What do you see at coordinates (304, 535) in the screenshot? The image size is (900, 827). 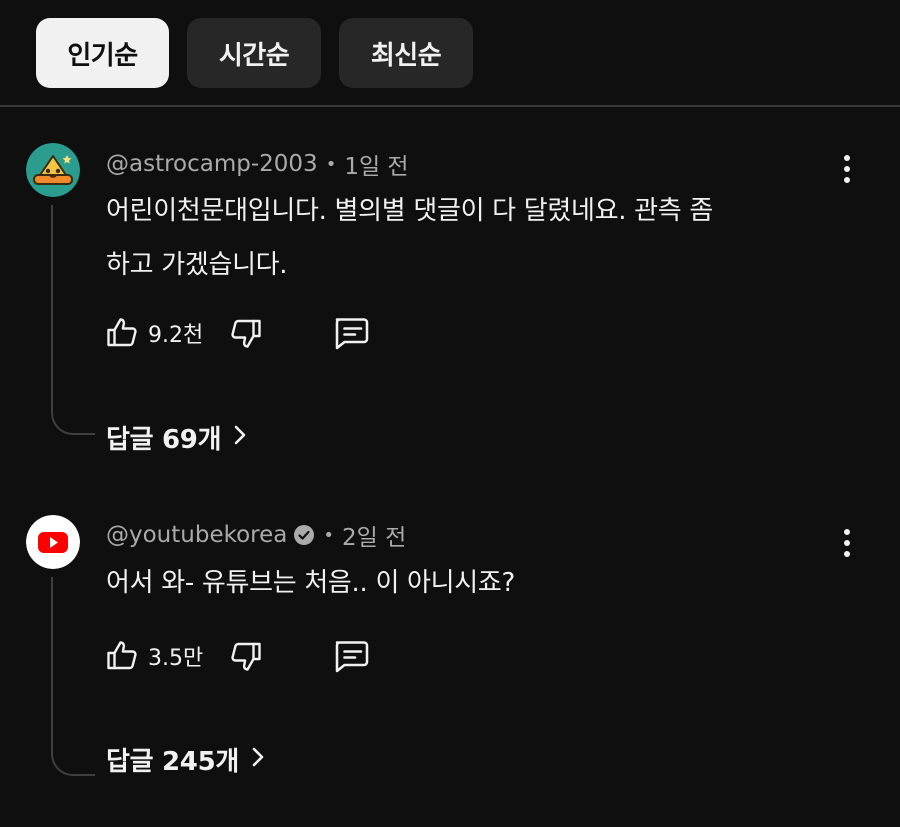 I see `verified-badge-icon` at bounding box center [304, 535].